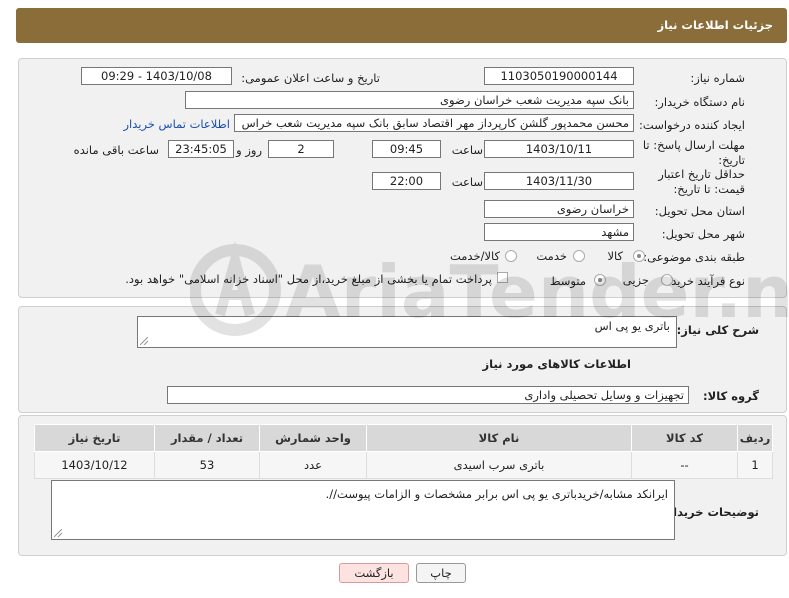 This screenshot has height=598, width=789. What do you see at coordinates (406, 149) in the screenshot?
I see `deadline-time-field: 09:45` at bounding box center [406, 149].